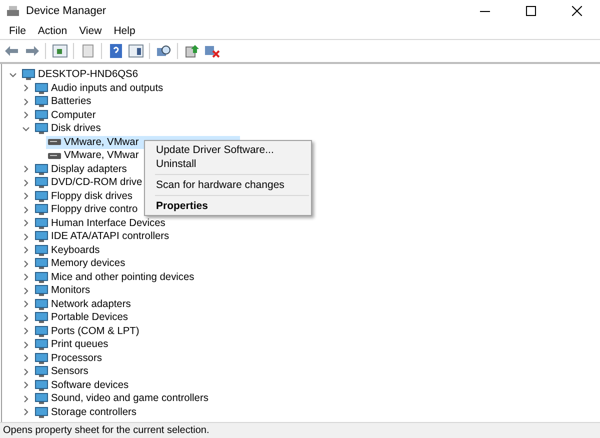 Image resolution: width=600 pixels, height=438 pixels. I want to click on tree-item: VMware, VMwar, so click(93, 155).